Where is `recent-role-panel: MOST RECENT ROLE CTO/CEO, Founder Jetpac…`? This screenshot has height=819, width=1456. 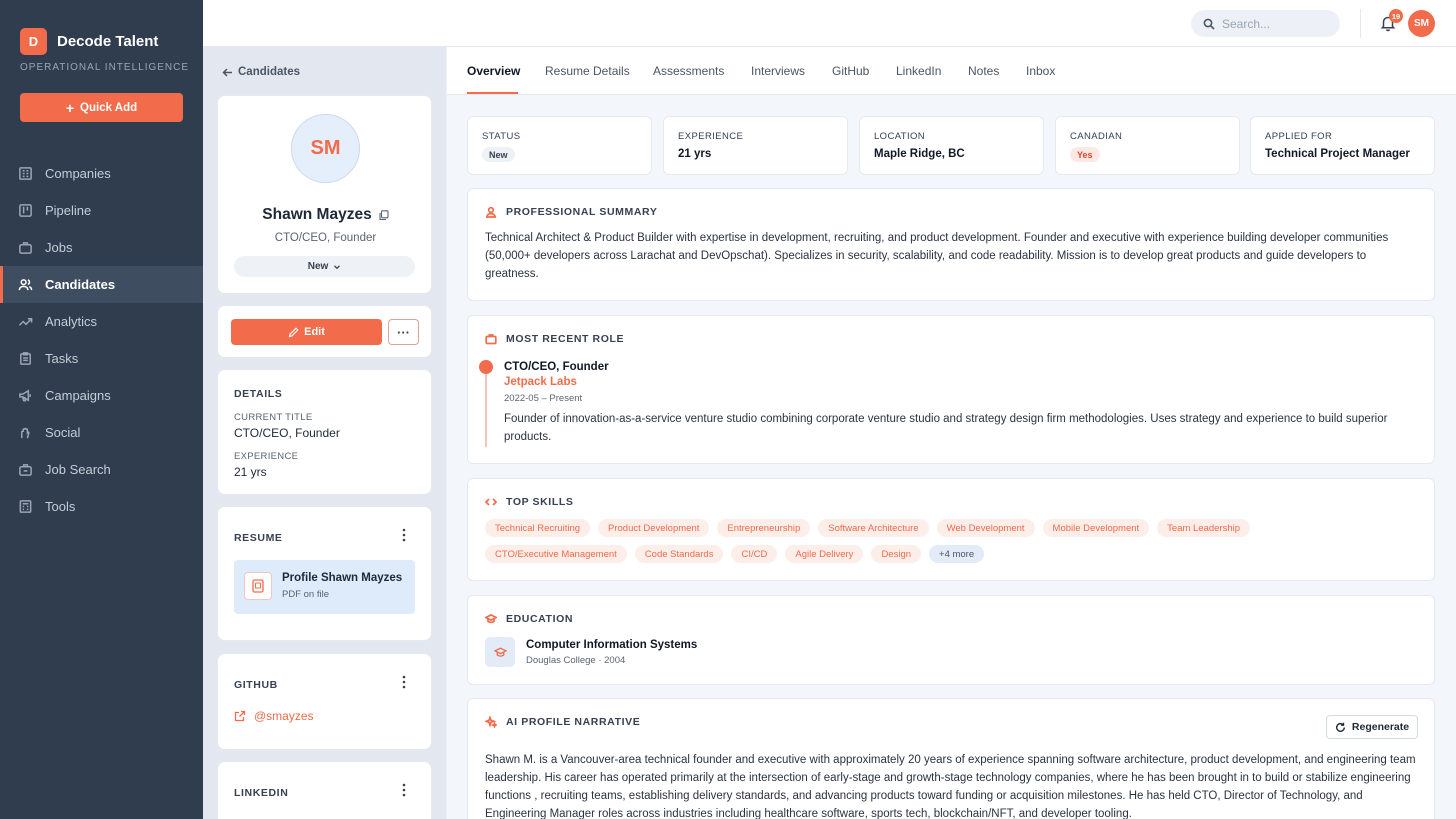 recent-role-panel: MOST RECENT ROLE CTO/CEO, Founder Jetpac… is located at coordinates (951, 389).